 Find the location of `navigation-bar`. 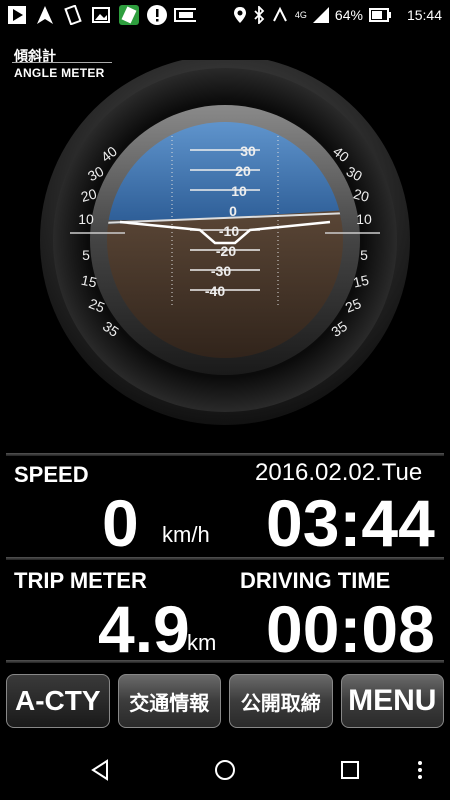

navigation-bar is located at coordinates (225, 770).